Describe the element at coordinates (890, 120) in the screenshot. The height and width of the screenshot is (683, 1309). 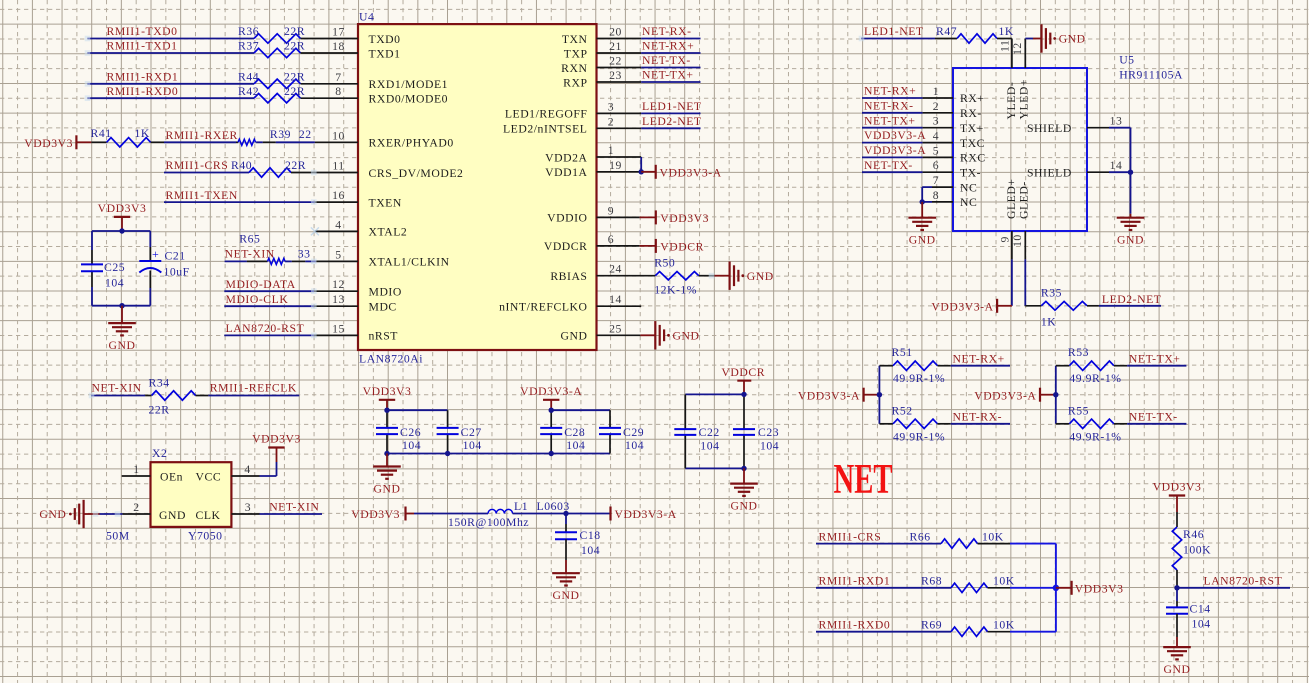
I see `svg-text: NET-TX+` at that location.